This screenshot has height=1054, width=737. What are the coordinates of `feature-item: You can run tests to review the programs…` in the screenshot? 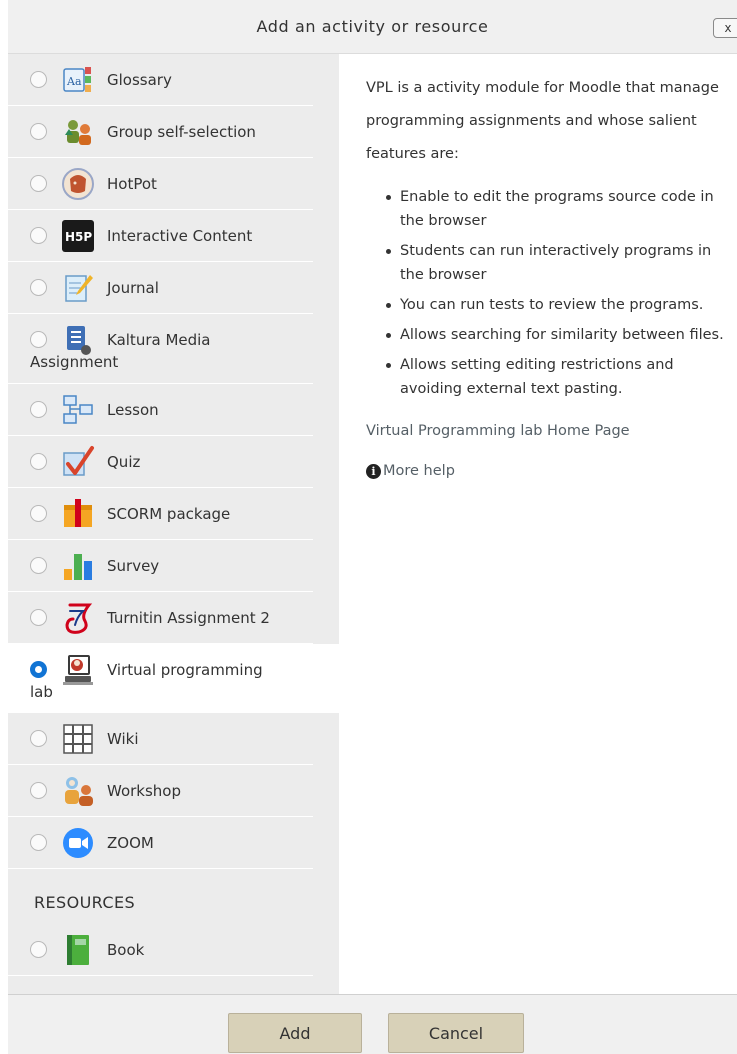 It's located at (546, 305).